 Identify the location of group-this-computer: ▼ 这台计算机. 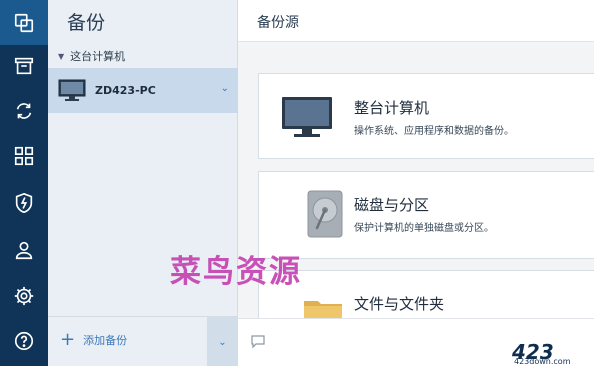
(91, 56).